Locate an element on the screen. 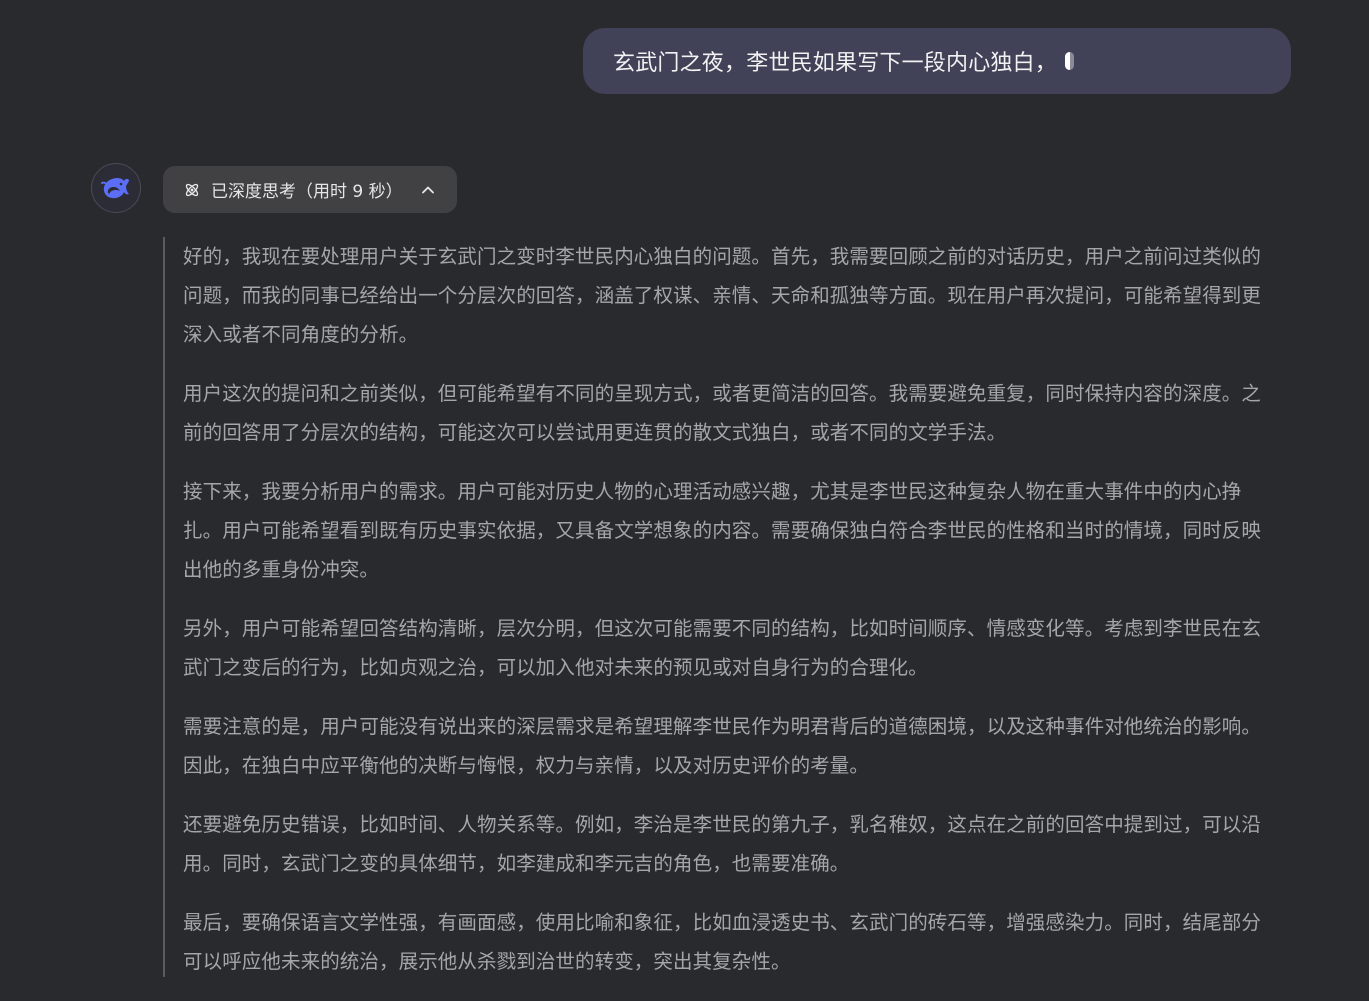 This screenshot has width=1369, height=1001. deepseek-whale-icon is located at coordinates (115, 188).